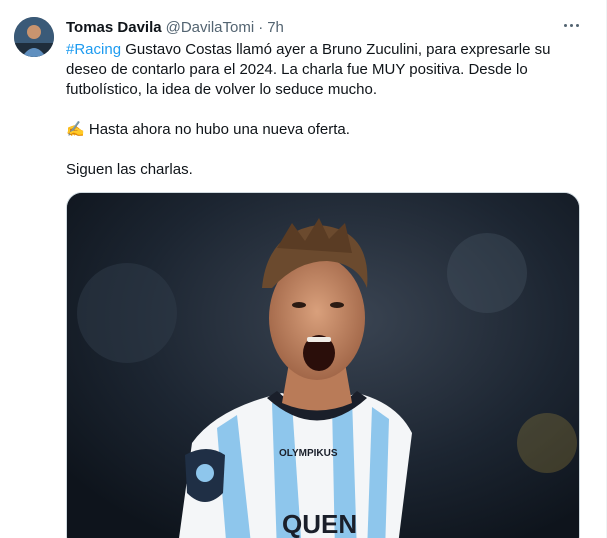 The image size is (607, 538). Describe the element at coordinates (308, 453) in the screenshot. I see `jersey-sponsor: OLYMPIKUS` at that location.